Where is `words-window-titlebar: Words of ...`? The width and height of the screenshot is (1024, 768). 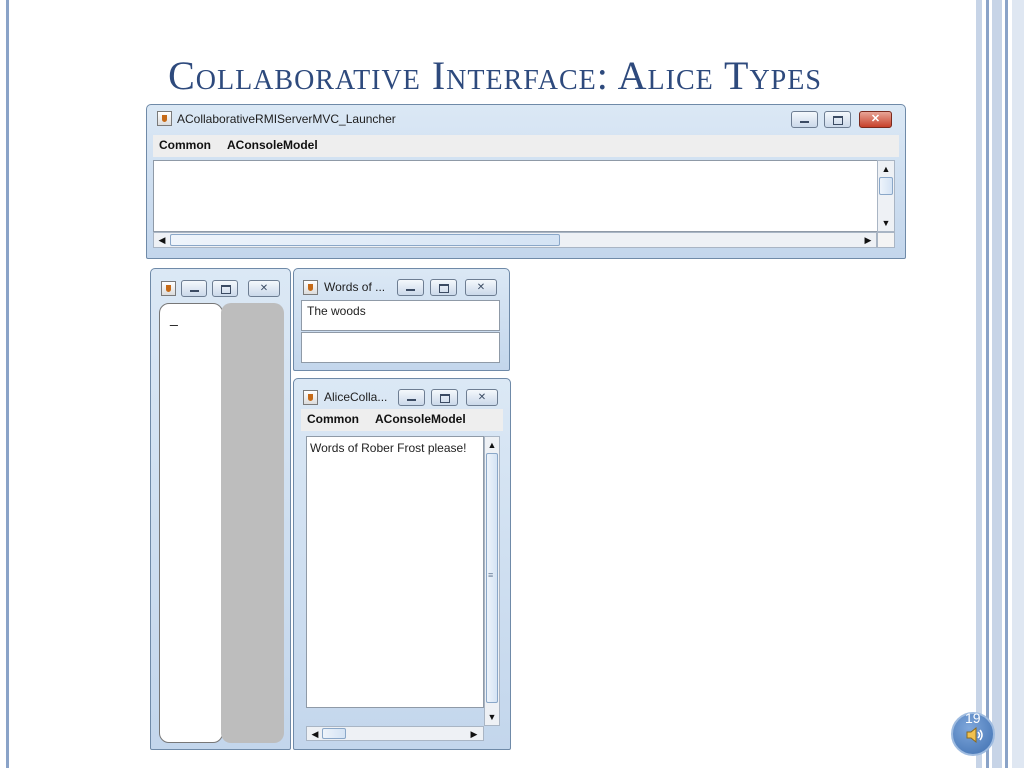 words-window-titlebar: Words of ... is located at coordinates (401, 282).